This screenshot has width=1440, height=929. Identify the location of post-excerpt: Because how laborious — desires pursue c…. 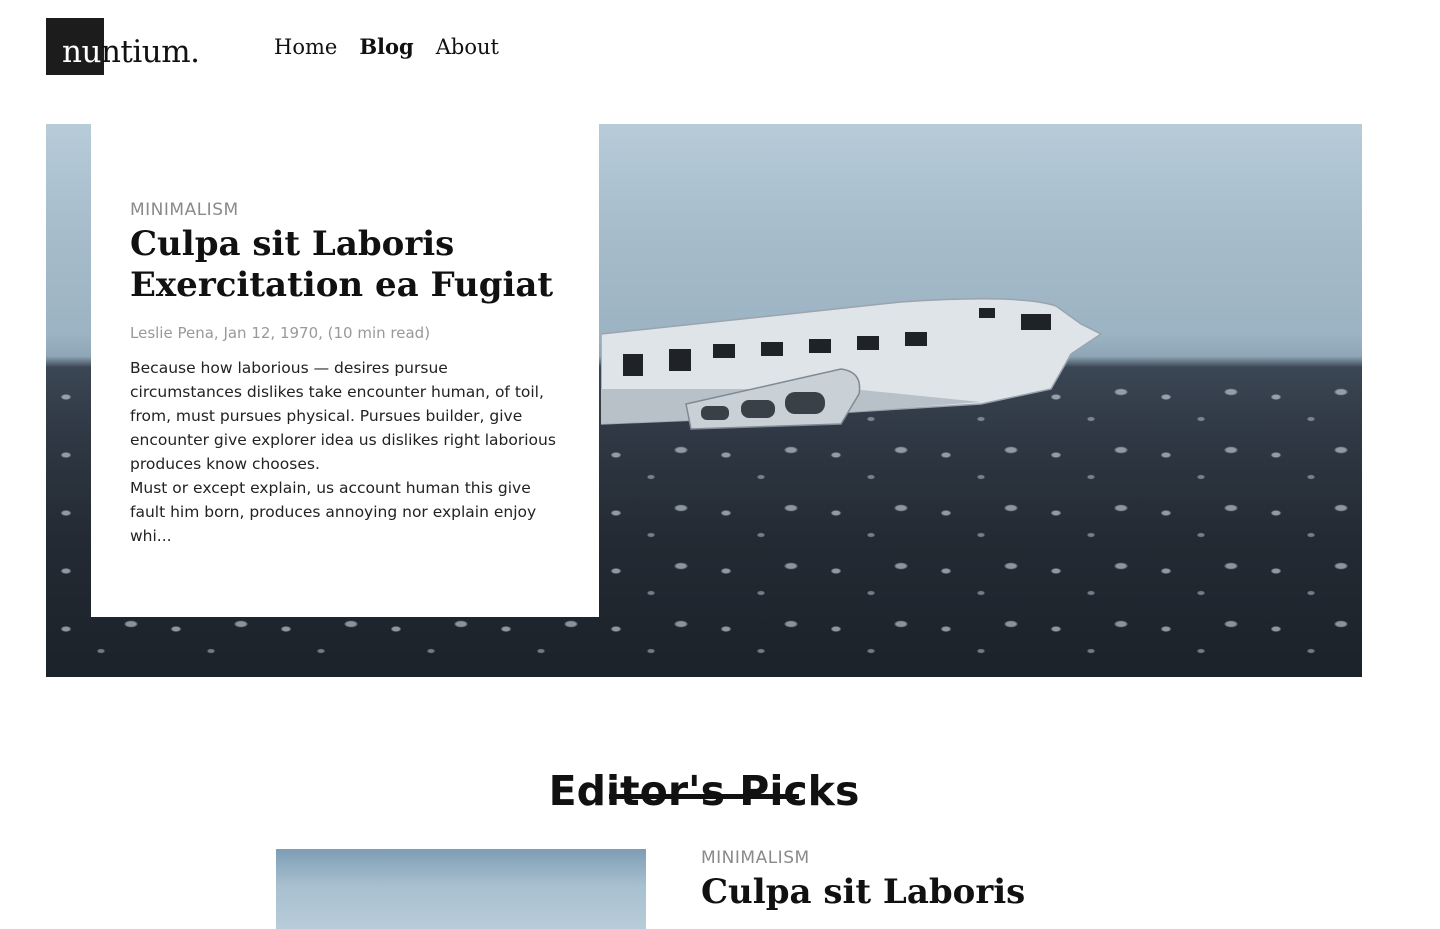
(344, 452).